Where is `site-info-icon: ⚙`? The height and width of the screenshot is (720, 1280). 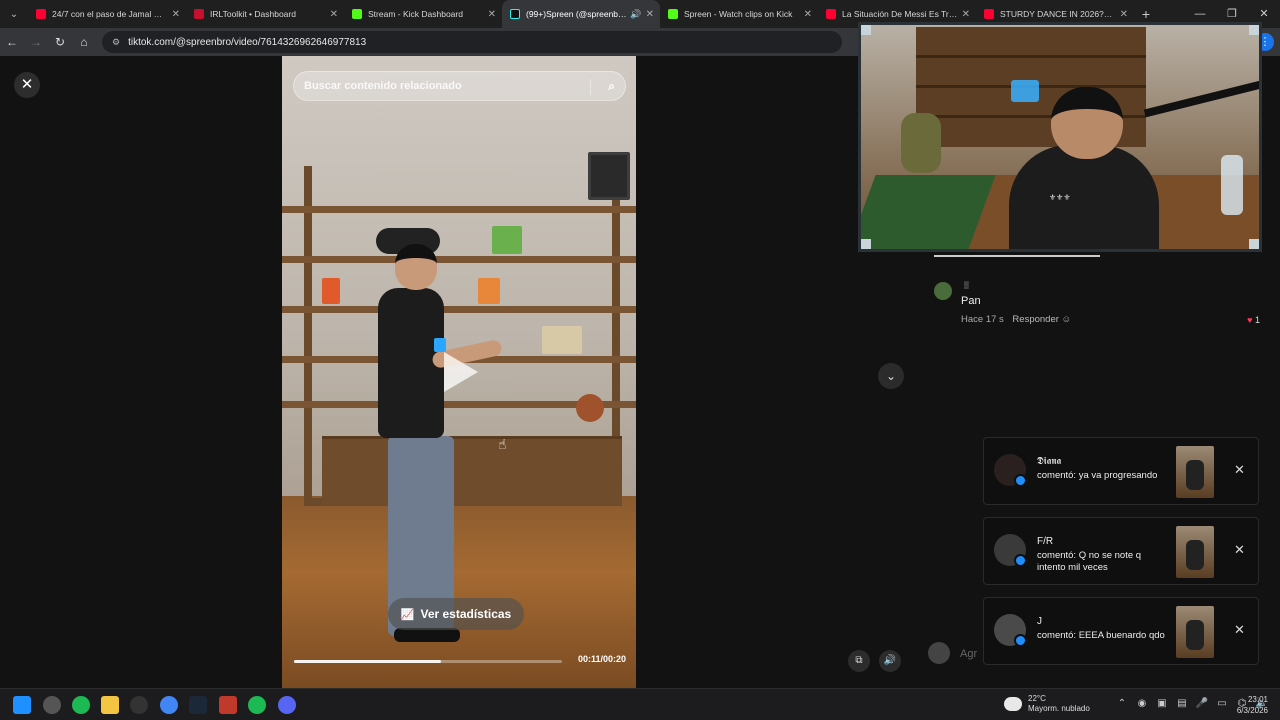 site-info-icon: ⚙ is located at coordinates (116, 42).